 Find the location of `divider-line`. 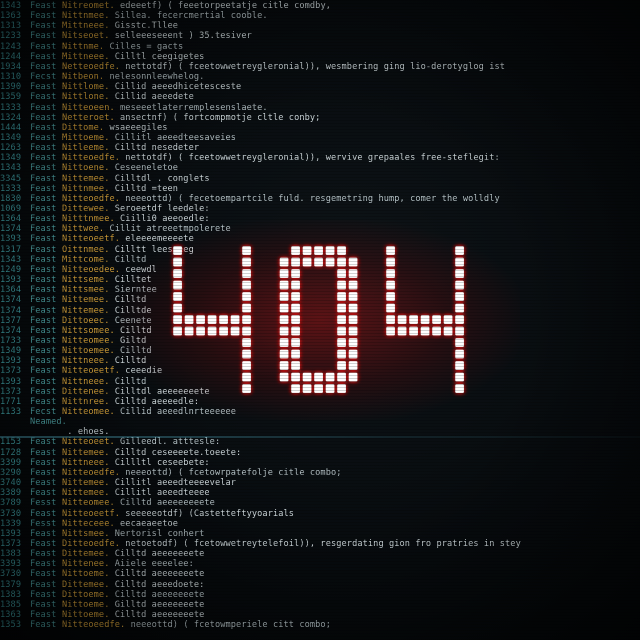

divider-line is located at coordinates (320, 437).